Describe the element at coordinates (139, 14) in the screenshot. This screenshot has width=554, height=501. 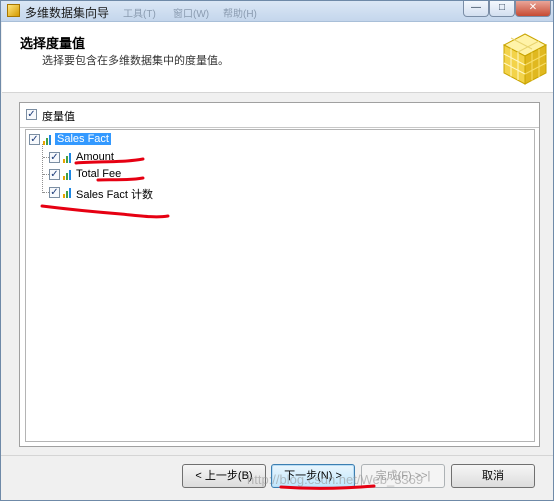
I see `background-menu-item: 工具(T)` at that location.